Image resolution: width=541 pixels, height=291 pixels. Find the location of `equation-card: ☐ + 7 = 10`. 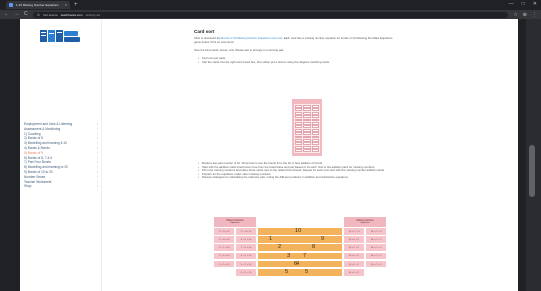

equation-card: ☐ + 7 = 10 is located at coordinates (224, 247).